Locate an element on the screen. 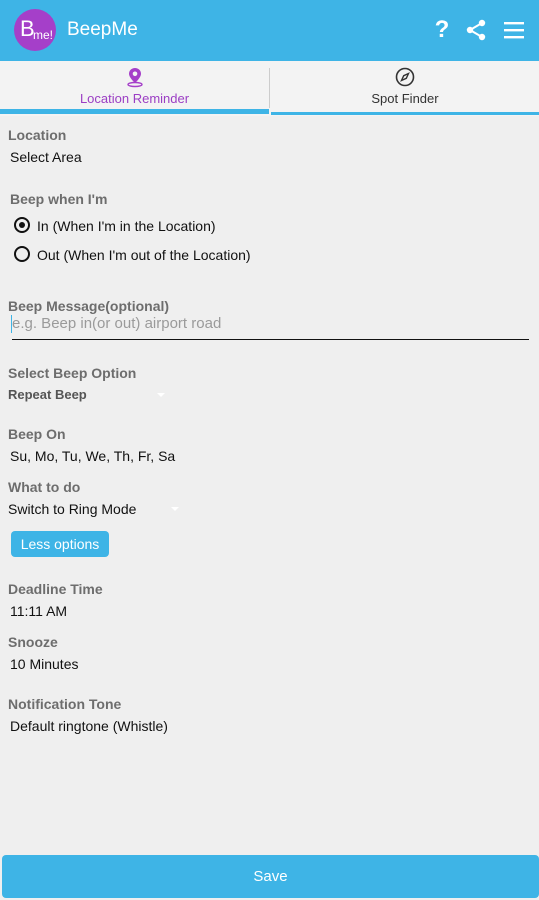 Image resolution: width=539 pixels, height=900 pixels. snooze-label: Snooze is located at coordinates (33, 642).